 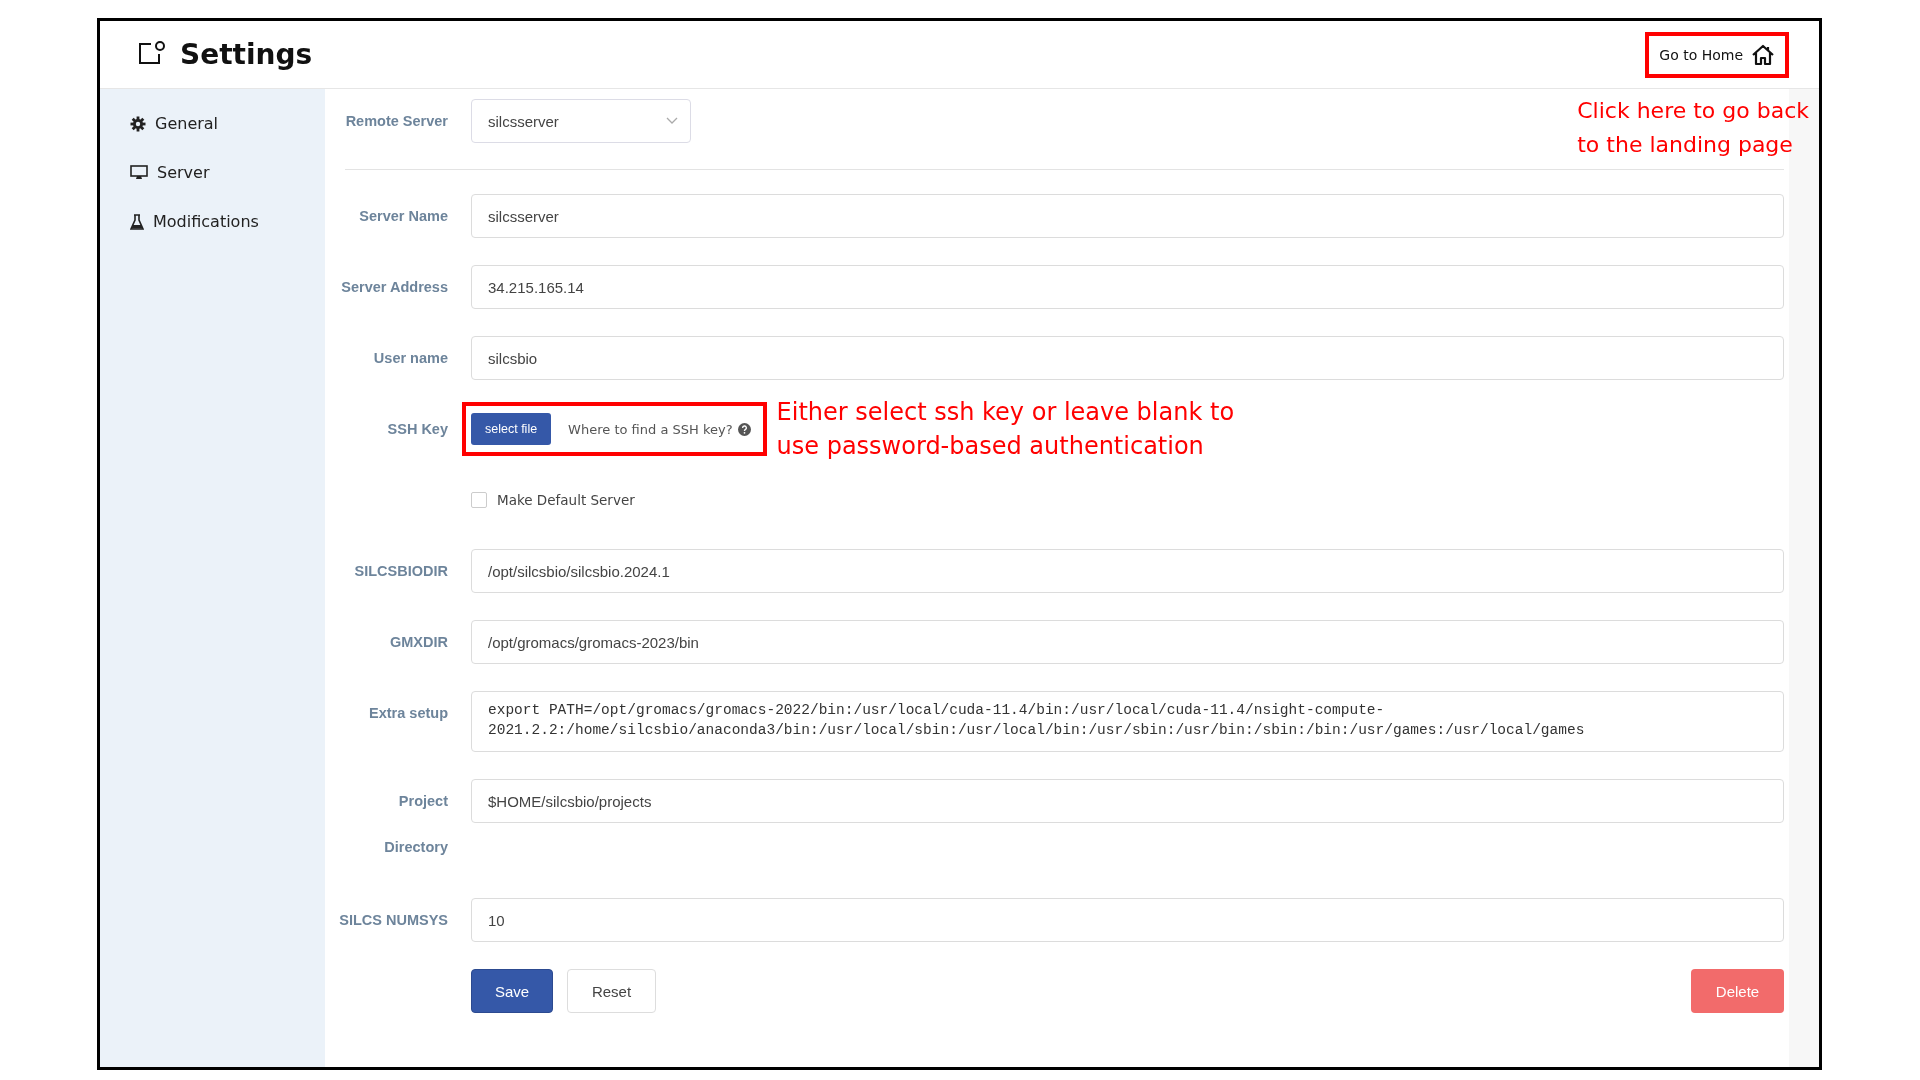 What do you see at coordinates (396, 121) in the screenshot?
I see `field-label: Remote Server` at bounding box center [396, 121].